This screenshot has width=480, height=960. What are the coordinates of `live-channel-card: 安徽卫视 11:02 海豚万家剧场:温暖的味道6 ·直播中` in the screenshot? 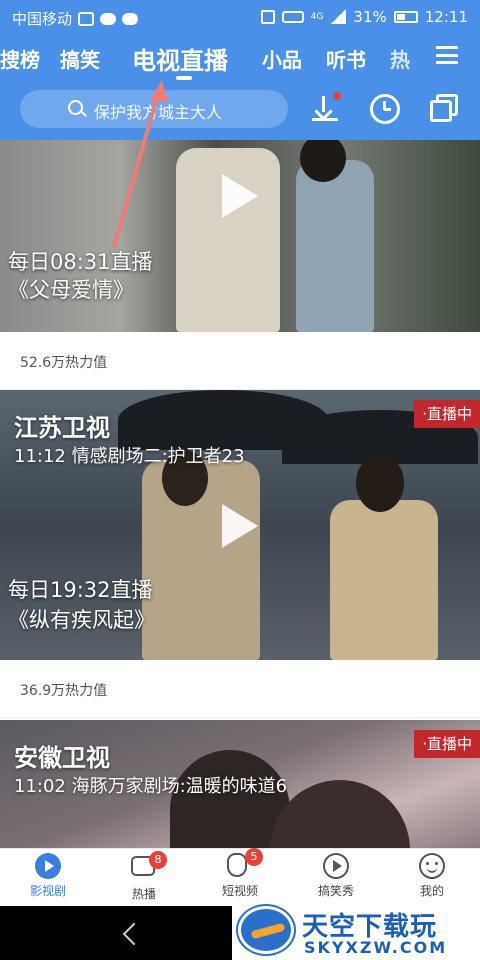 It's located at (240, 784).